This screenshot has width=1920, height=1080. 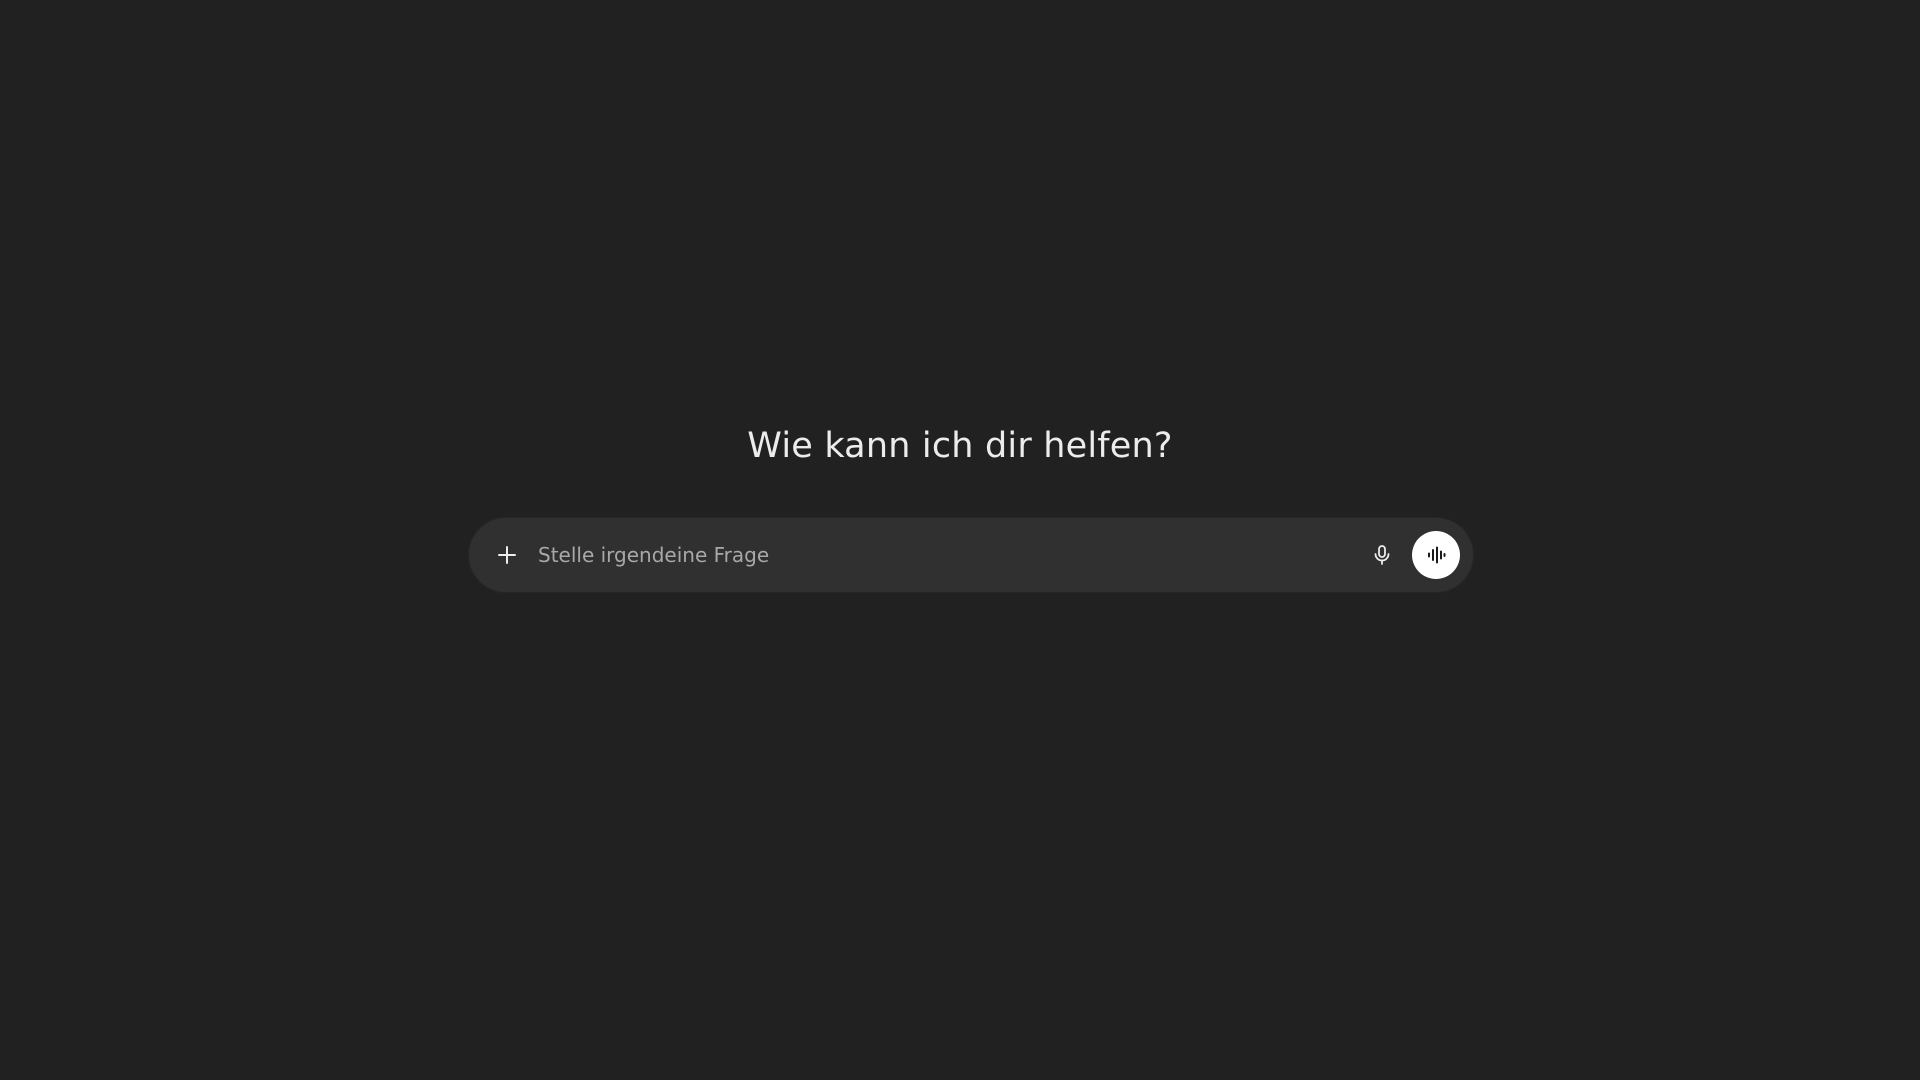 I want to click on microphone-icon, so click(x=1382, y=555).